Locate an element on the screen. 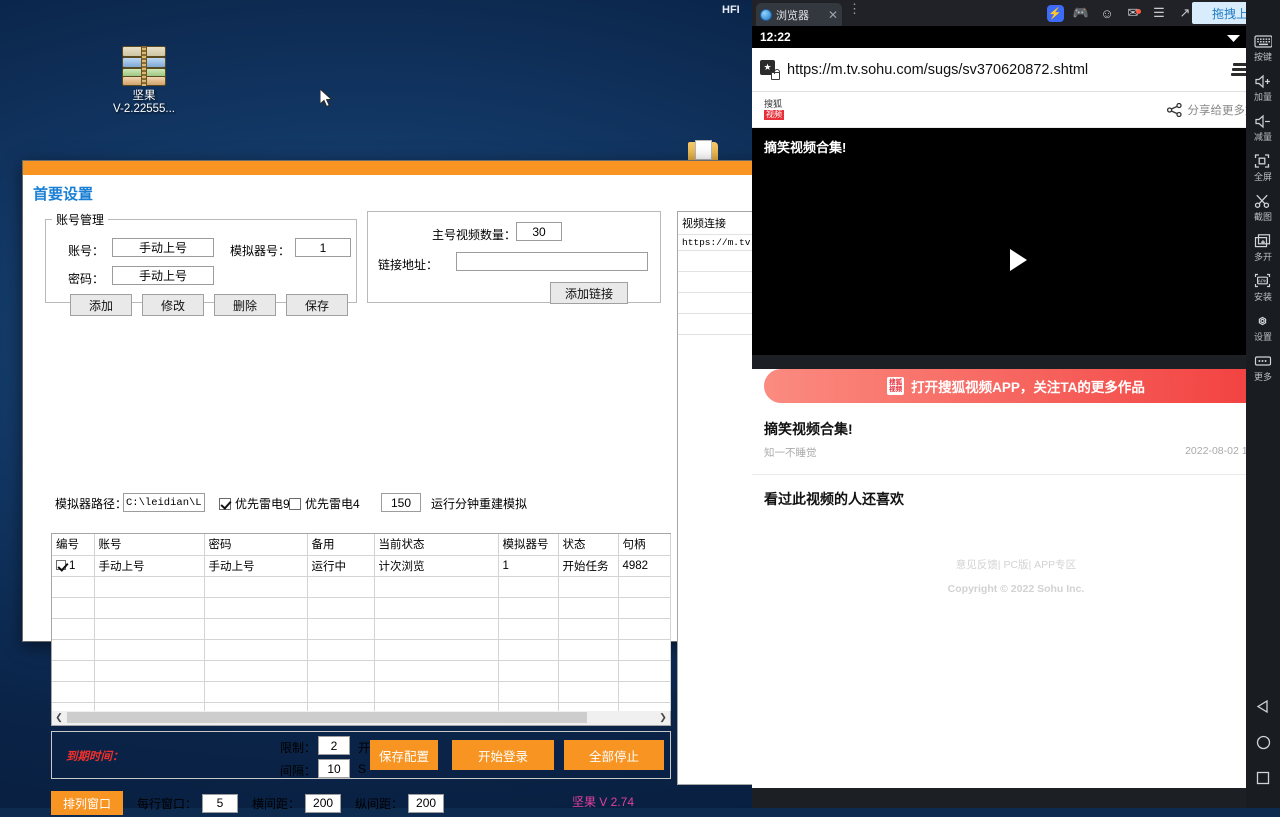 Image resolution: width=1280 pixels, height=817 pixels. cell-account: 手动上号 is located at coordinates (149, 566).